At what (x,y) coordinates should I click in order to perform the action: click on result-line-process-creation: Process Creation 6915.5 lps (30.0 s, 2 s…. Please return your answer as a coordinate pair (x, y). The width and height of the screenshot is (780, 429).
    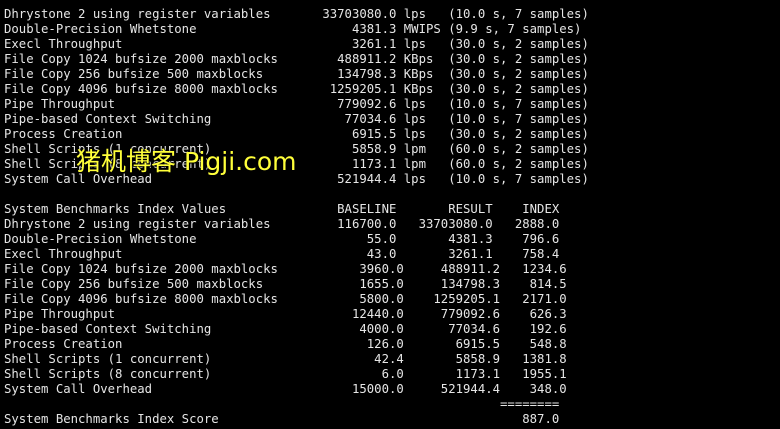
    Looking at the image, I should click on (296, 134).